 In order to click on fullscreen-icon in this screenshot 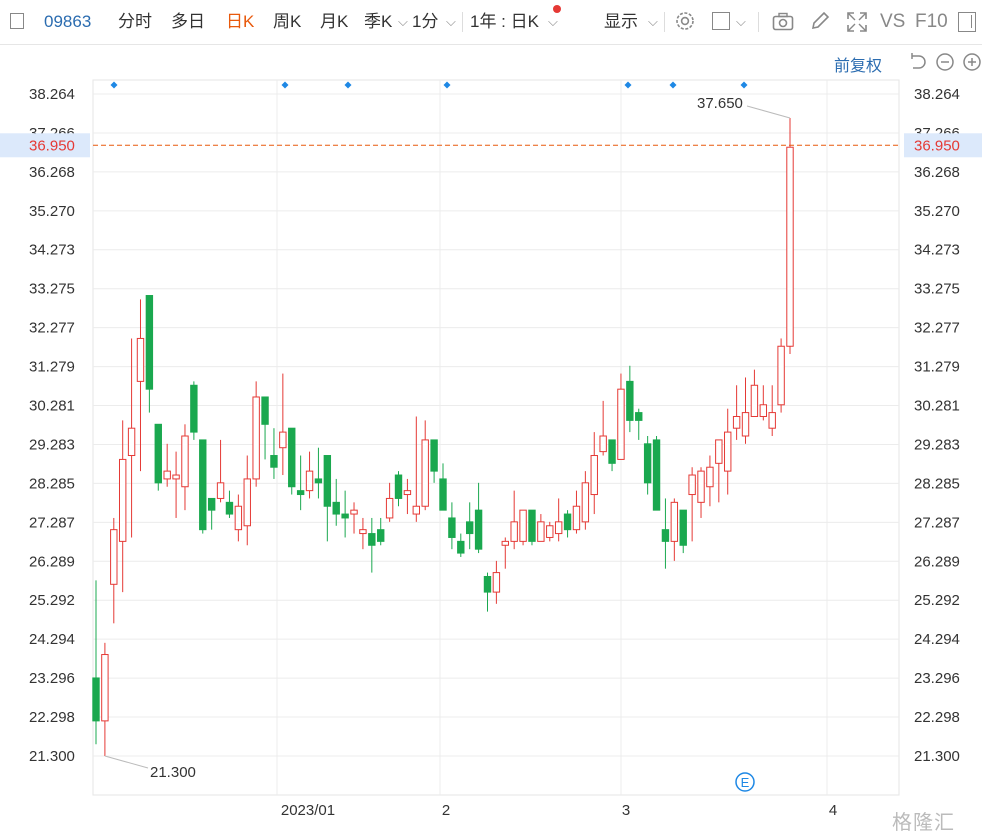, I will do `click(857, 24)`.